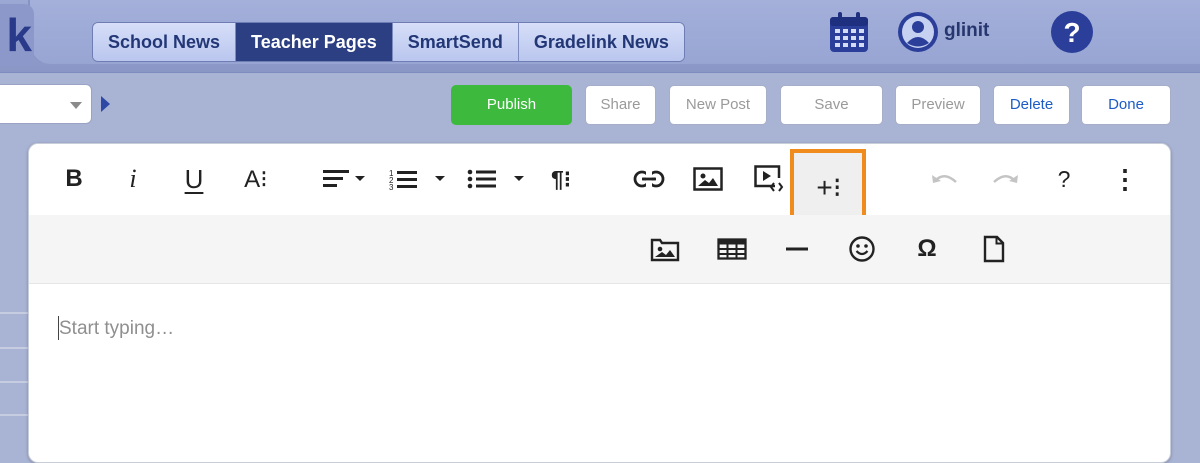  I want to click on insert-table-button, so click(732, 249).